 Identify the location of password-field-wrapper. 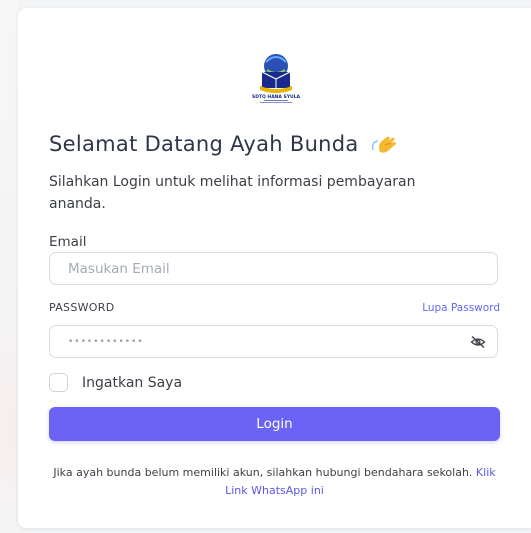
(273, 341).